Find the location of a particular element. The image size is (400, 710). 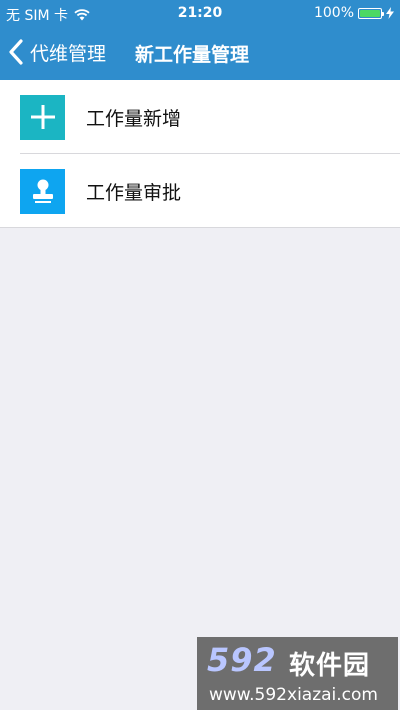

battery-icon is located at coordinates (371, 13).